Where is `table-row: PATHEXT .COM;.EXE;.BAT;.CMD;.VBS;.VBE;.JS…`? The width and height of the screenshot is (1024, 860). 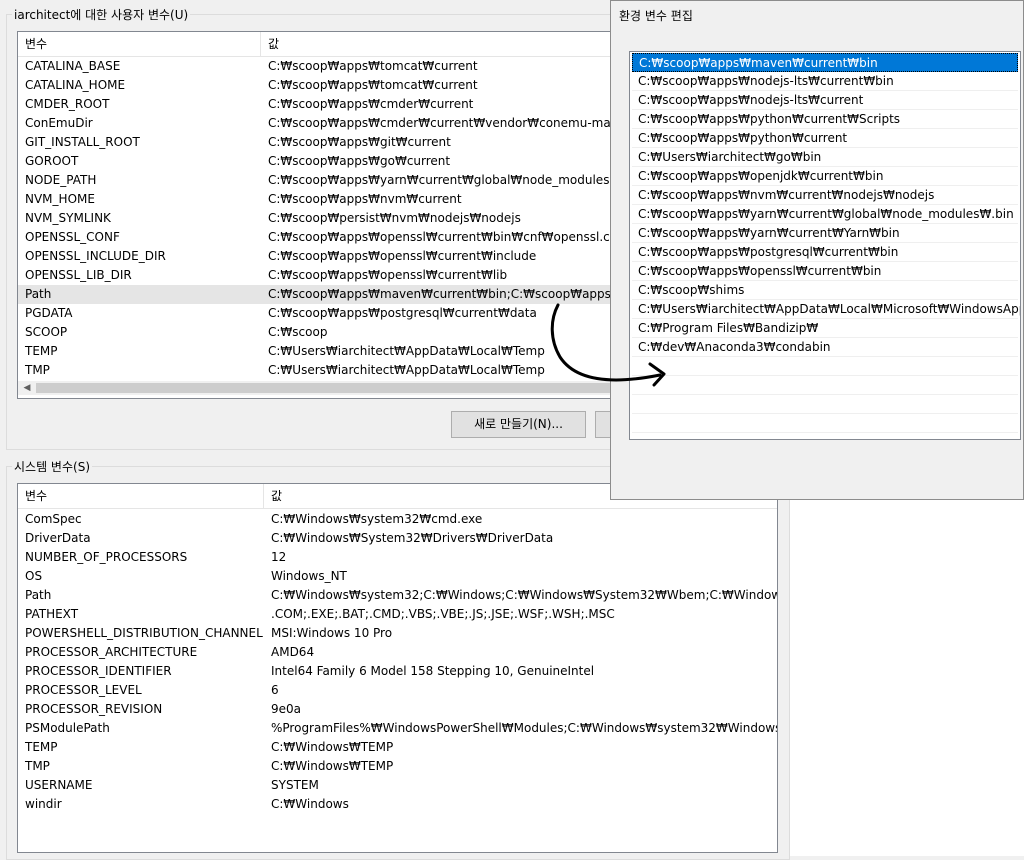 table-row: PATHEXT .COM;.EXE;.BAT;.CMD;.VBS;.VBE;.JS… is located at coordinates (397, 614).